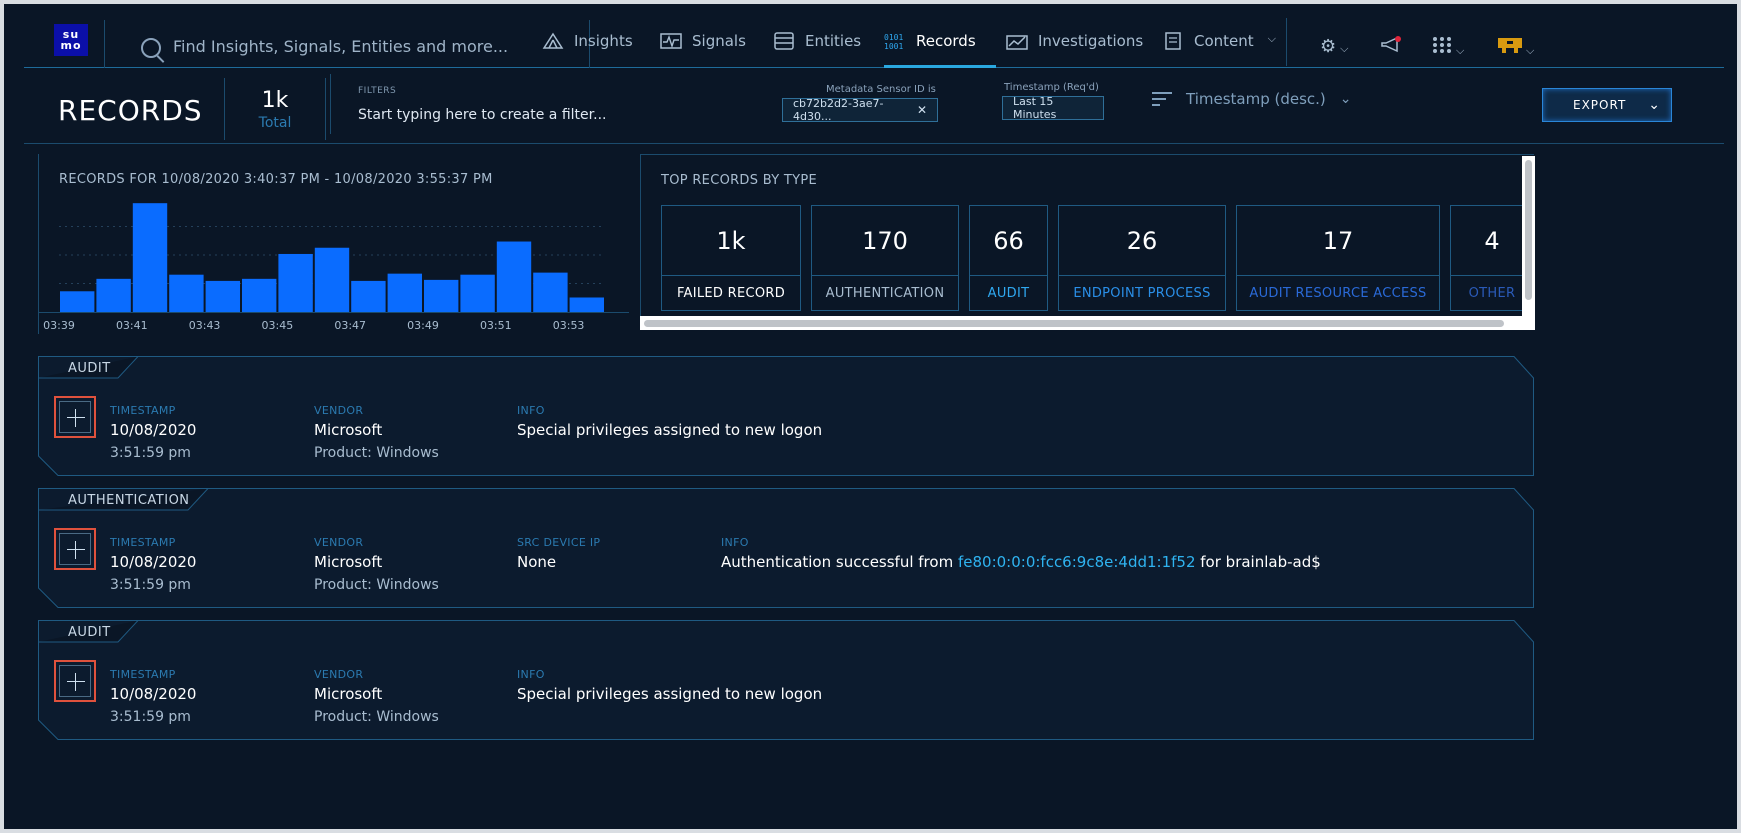  Describe the element at coordinates (587, 50) in the screenshot. I see `nav-item-insights: Insights` at that location.